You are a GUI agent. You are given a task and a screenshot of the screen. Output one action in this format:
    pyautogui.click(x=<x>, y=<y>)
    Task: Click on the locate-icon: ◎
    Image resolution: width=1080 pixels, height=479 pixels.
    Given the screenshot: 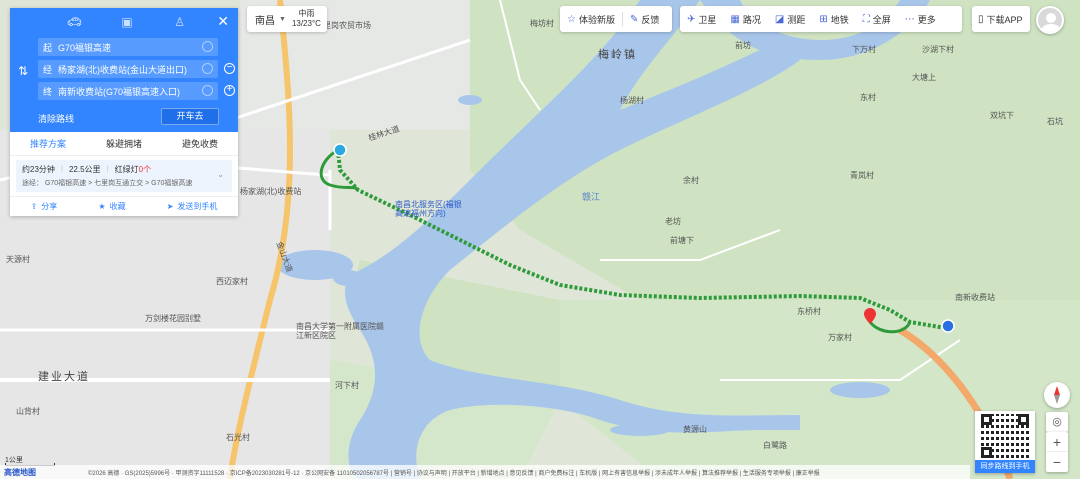 What is the action you would take?
    pyautogui.click(x=1057, y=422)
    